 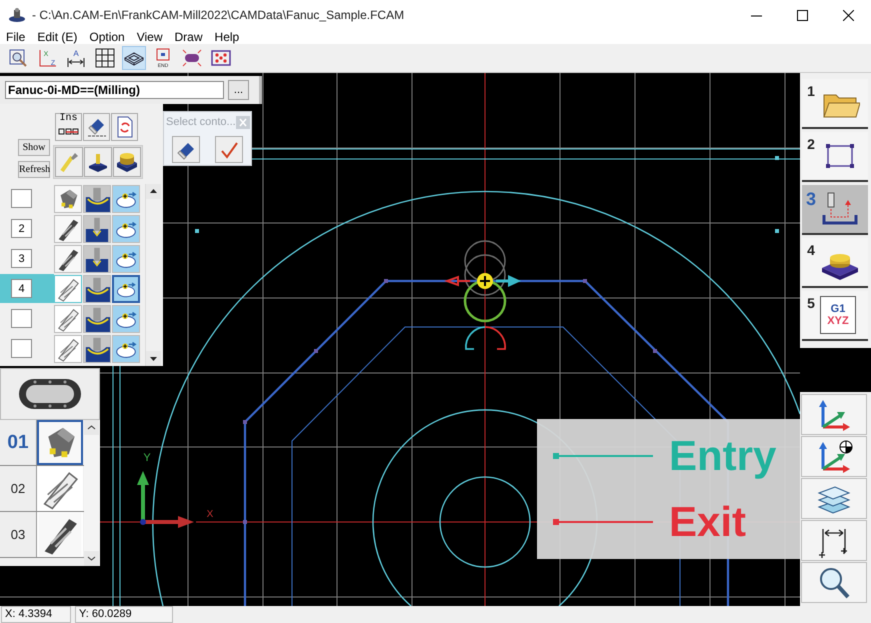 I want to click on menu-item: View, so click(x=150, y=37).